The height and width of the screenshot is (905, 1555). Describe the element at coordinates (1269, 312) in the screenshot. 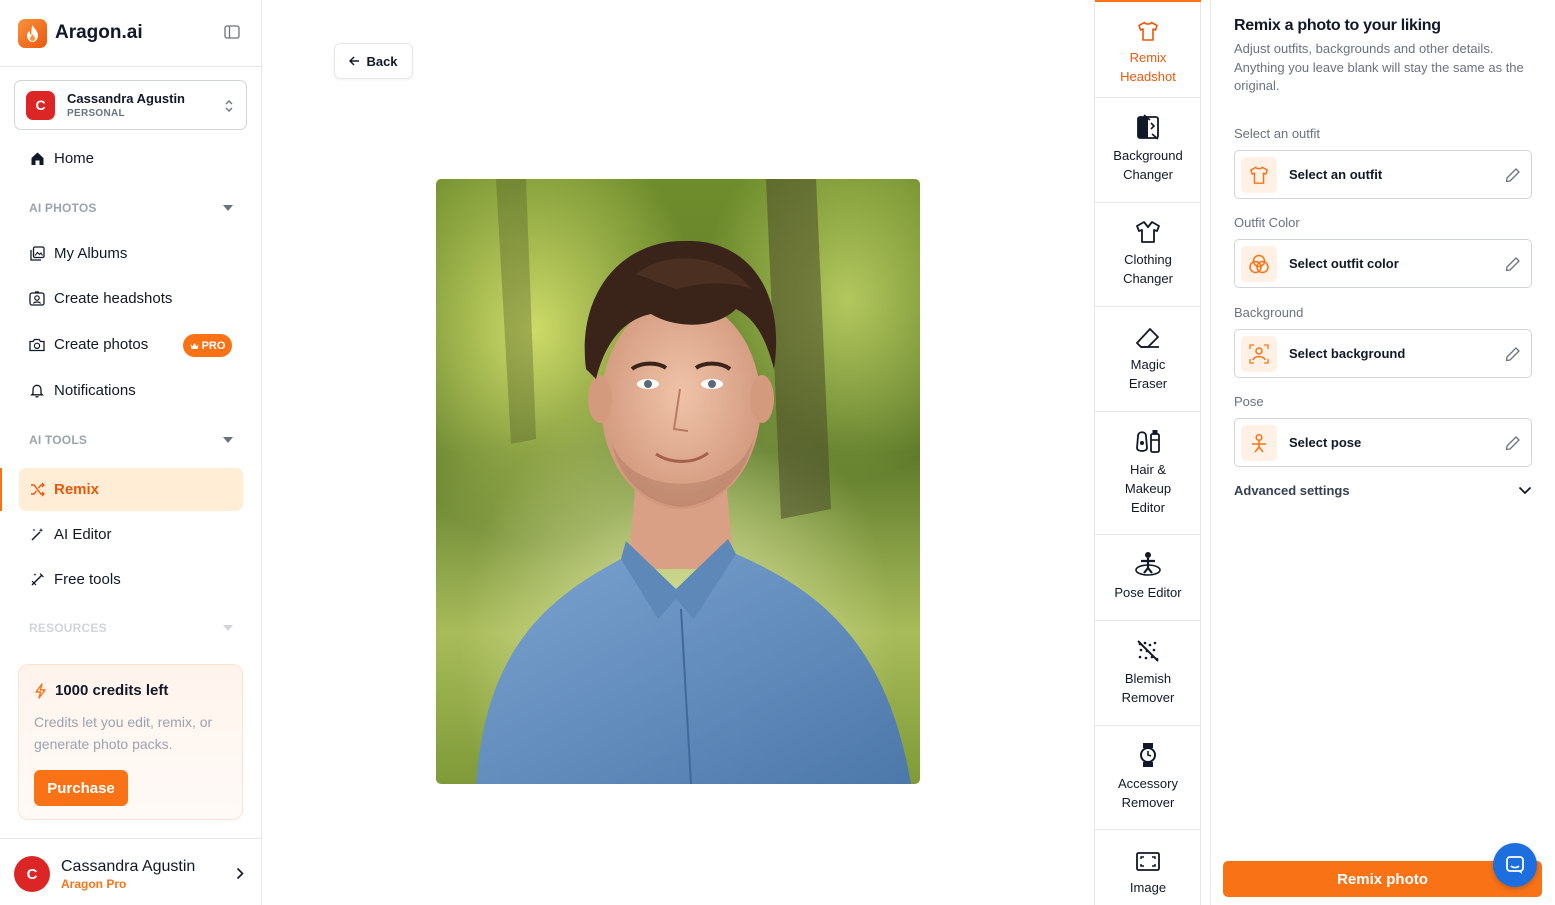

I see `background-label: Background` at that location.